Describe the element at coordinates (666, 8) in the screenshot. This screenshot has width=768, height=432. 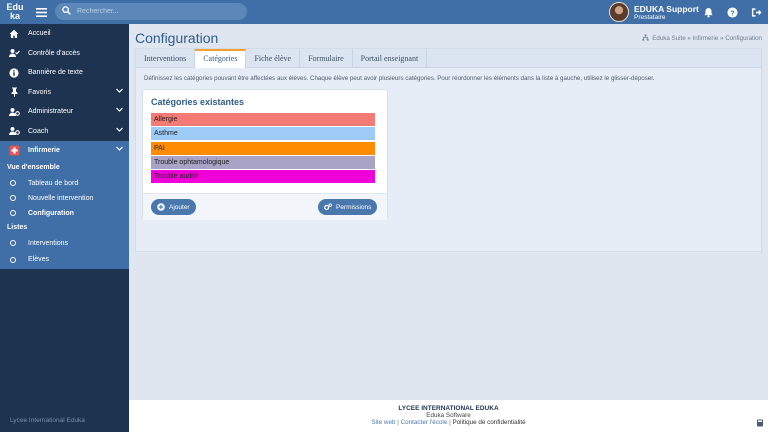
I see `user-name: EDUKA Support` at that location.